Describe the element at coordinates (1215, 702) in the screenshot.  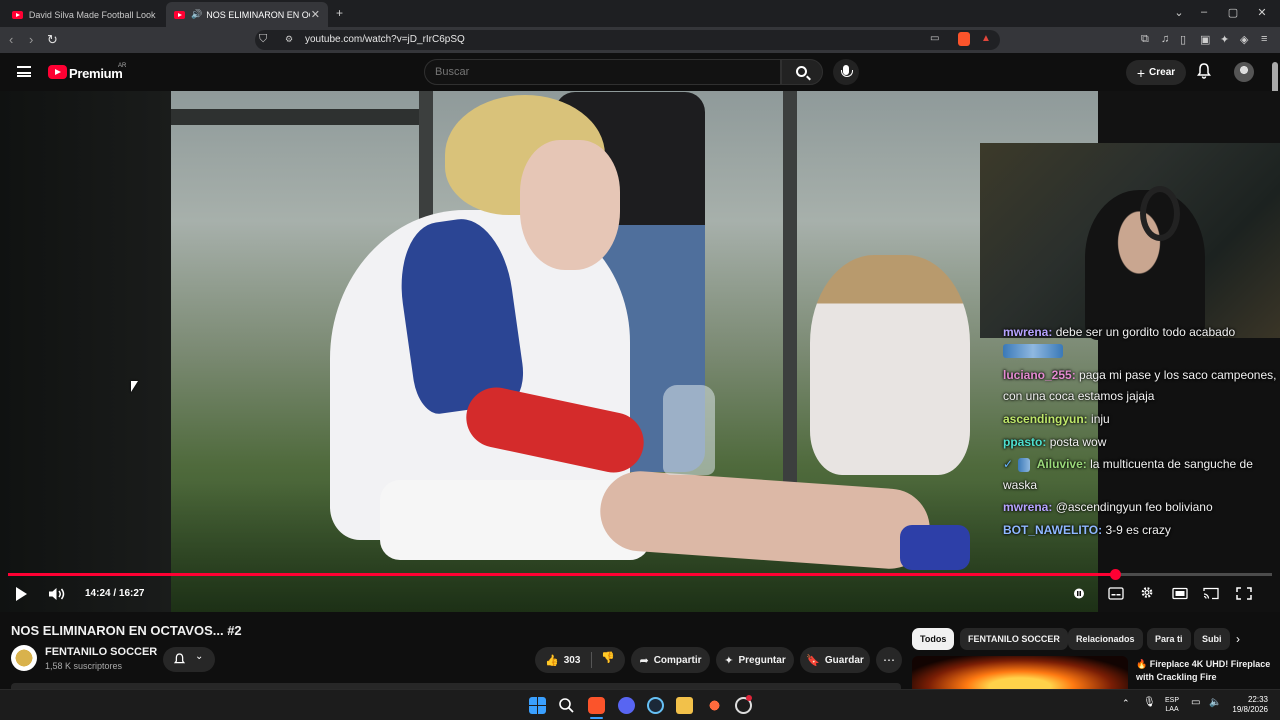
I see `speaker-icon: 🔈` at that location.